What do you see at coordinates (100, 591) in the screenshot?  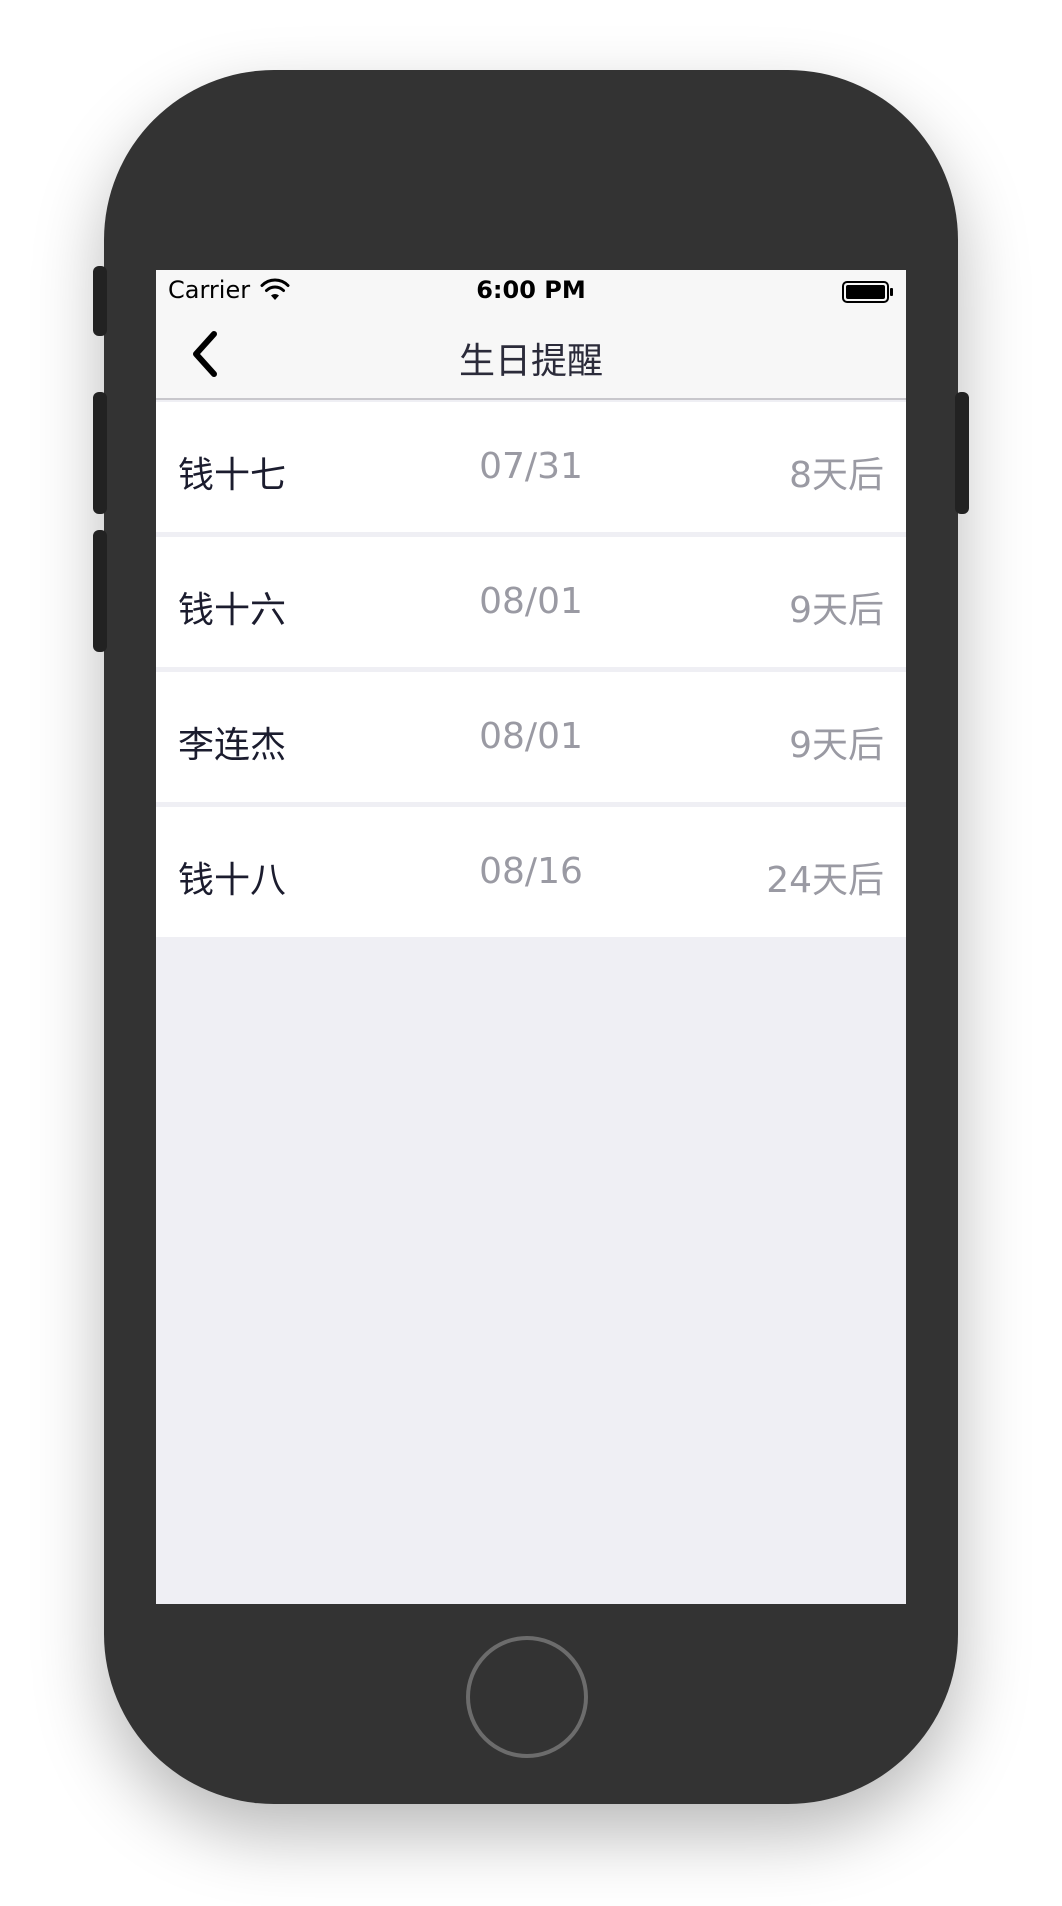 I see `volume-down-button` at bounding box center [100, 591].